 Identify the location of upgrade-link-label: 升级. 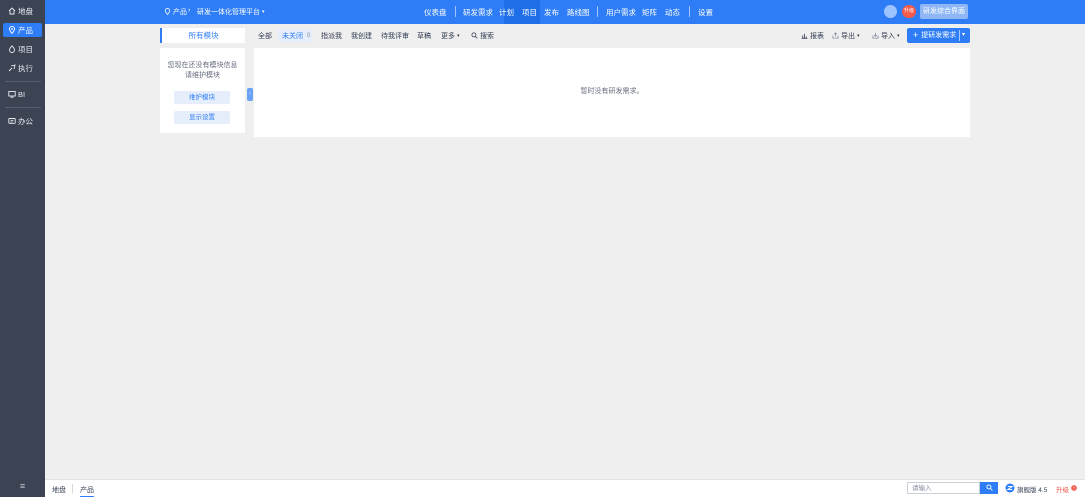
(1062, 490).